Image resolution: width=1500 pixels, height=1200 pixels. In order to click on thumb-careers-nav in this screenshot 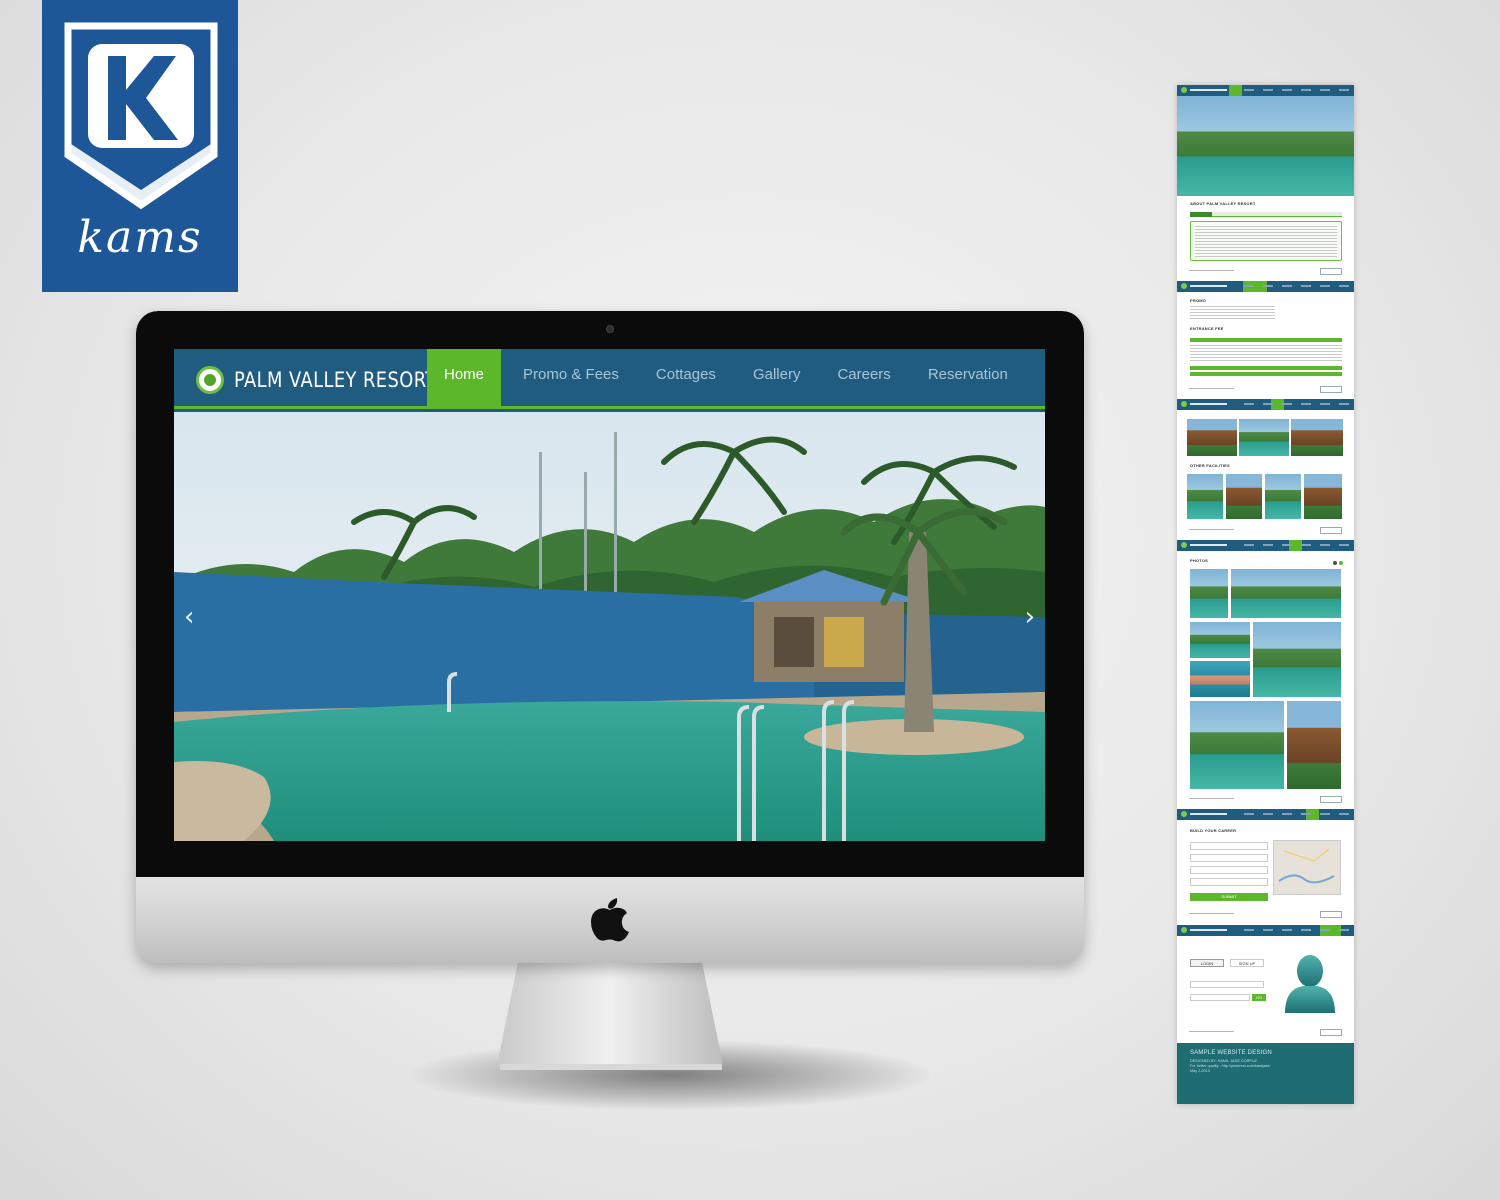, I will do `click(1265, 814)`.